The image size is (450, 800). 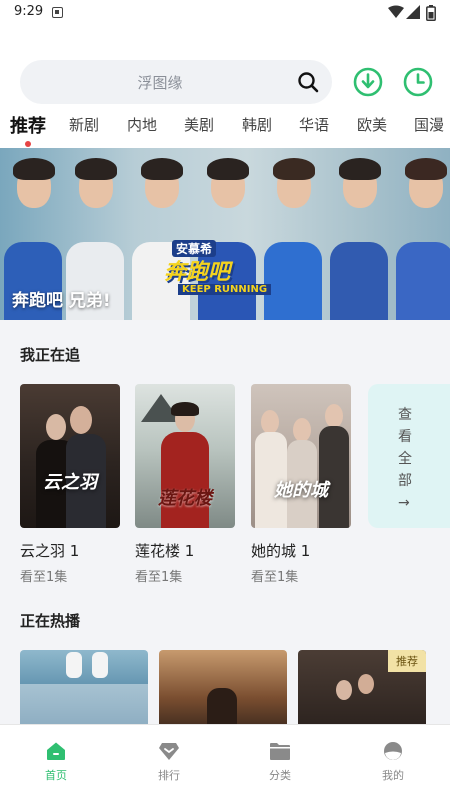 I want to click on poster-title: 她的城, so click(x=301, y=490).